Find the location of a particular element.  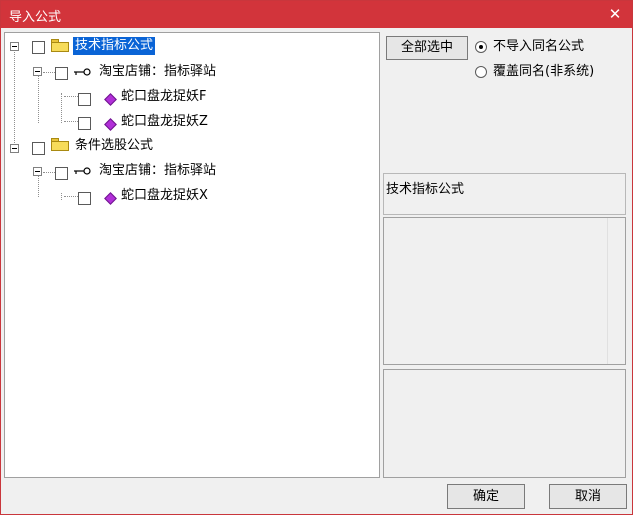

tree-item-stock-selection: 条件选股公式 is located at coordinates (190, 148).